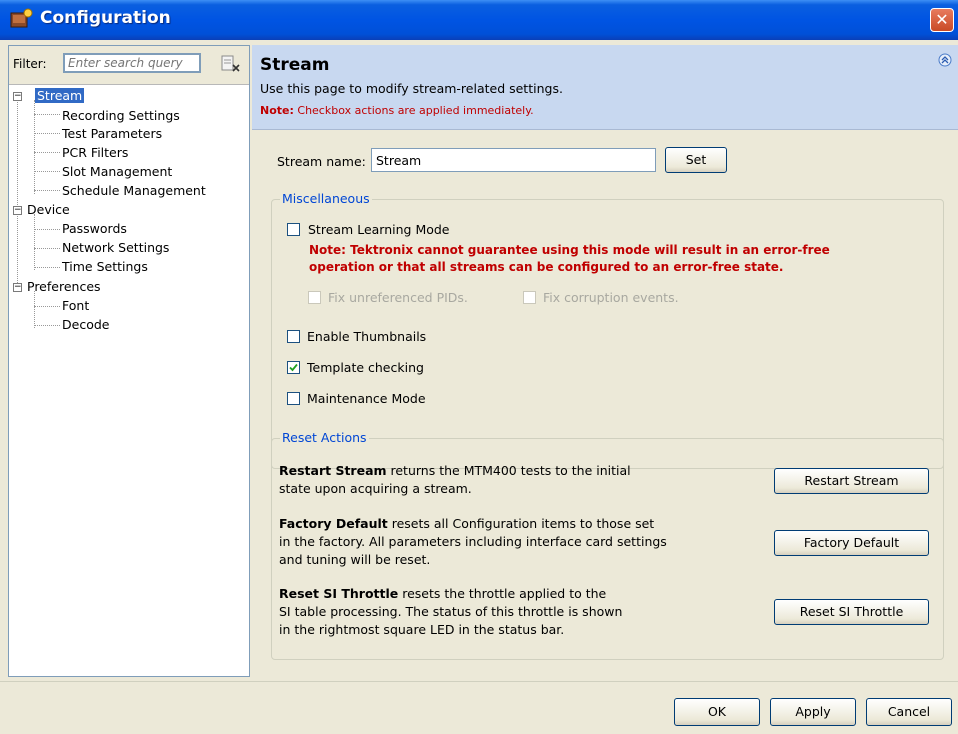 The width and height of the screenshot is (958, 734). I want to click on tree-item-schedule-management: Schedule Management, so click(134, 190).